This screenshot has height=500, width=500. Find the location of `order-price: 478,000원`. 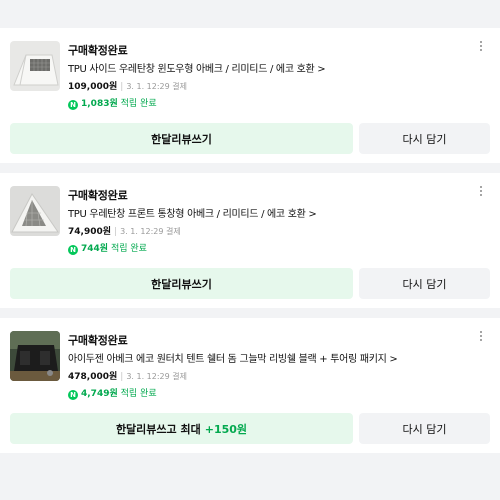

order-price: 478,000원 is located at coordinates (93, 377).